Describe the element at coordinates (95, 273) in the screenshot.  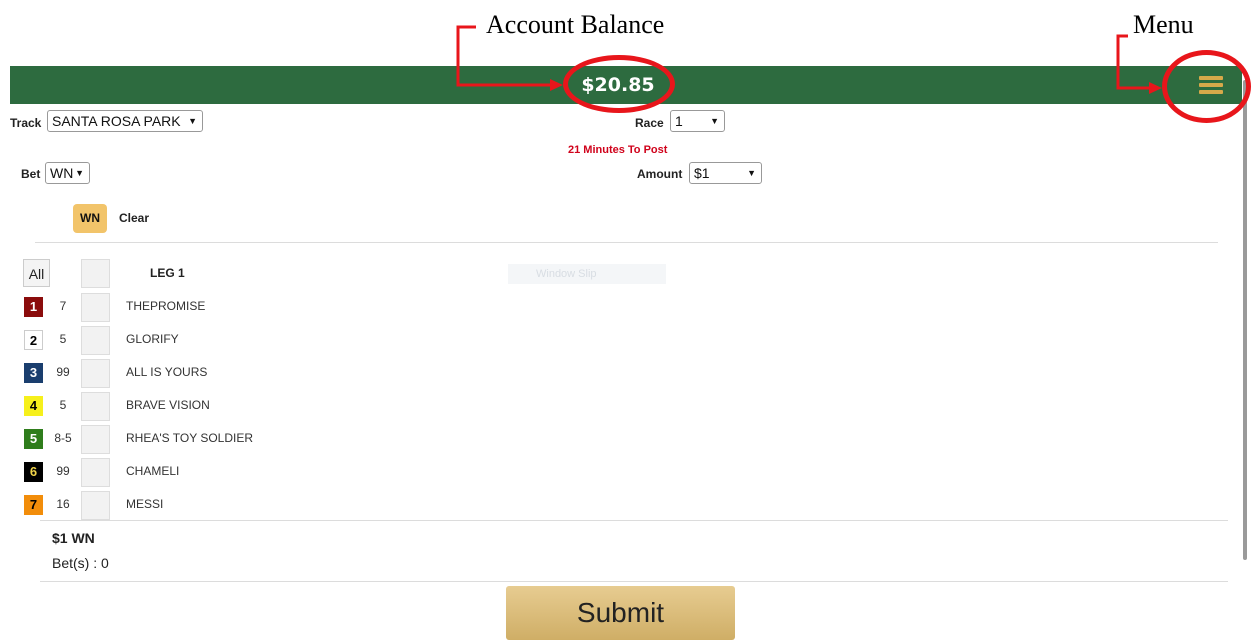
I see `all-checkbox` at that location.